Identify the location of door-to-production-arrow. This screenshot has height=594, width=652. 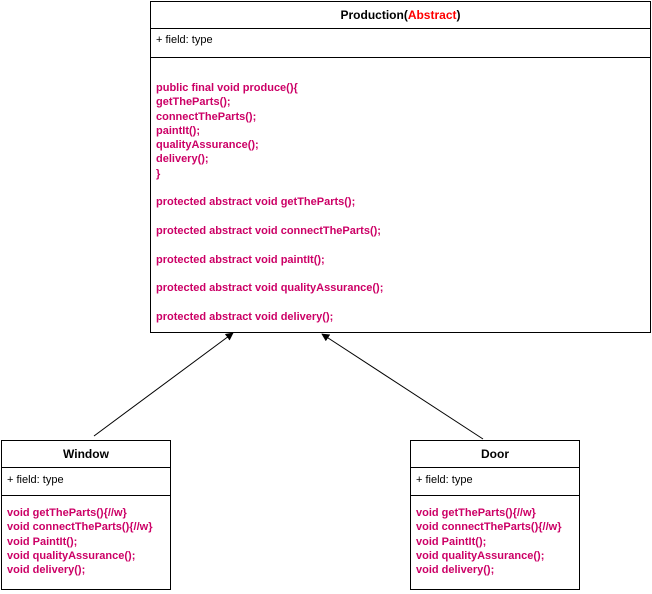
(402, 386).